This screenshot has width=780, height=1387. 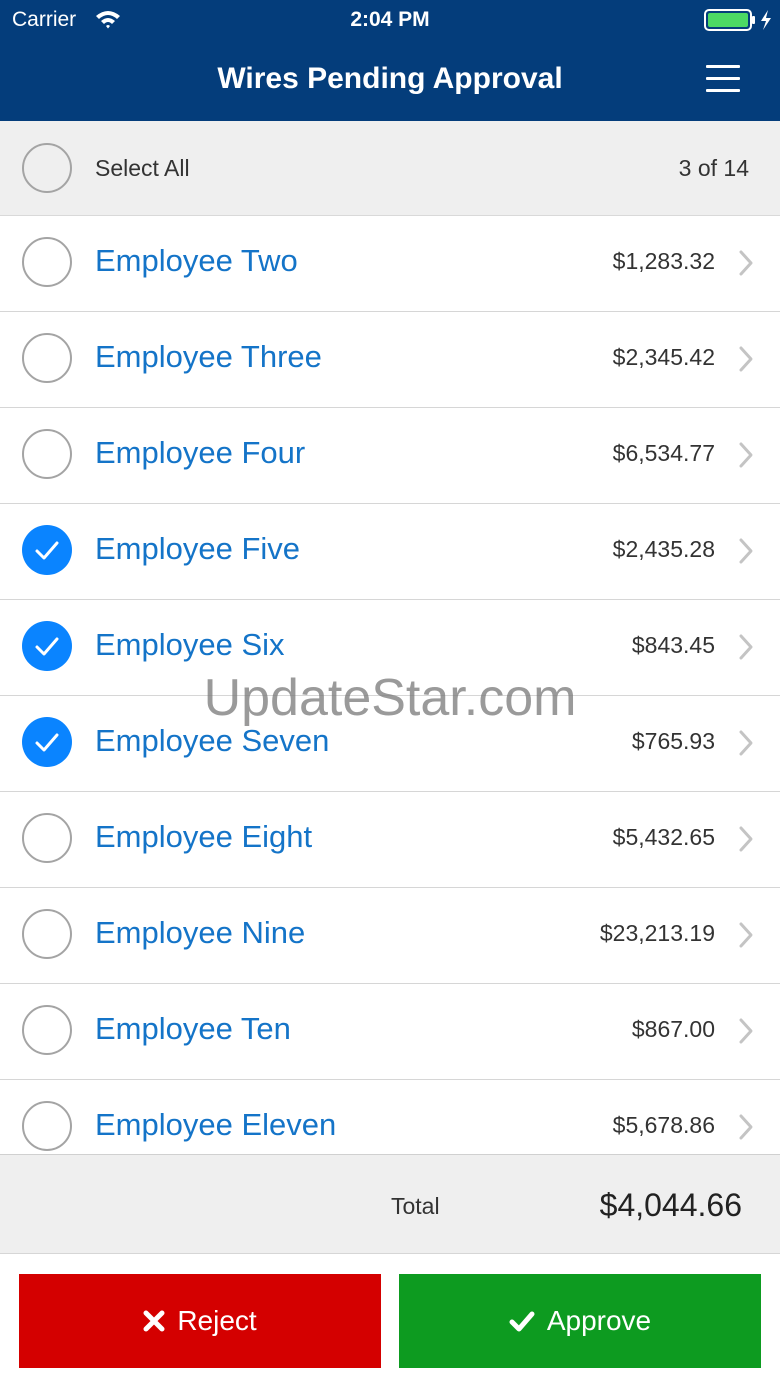 What do you see at coordinates (154, 1321) in the screenshot?
I see `close-icon` at bounding box center [154, 1321].